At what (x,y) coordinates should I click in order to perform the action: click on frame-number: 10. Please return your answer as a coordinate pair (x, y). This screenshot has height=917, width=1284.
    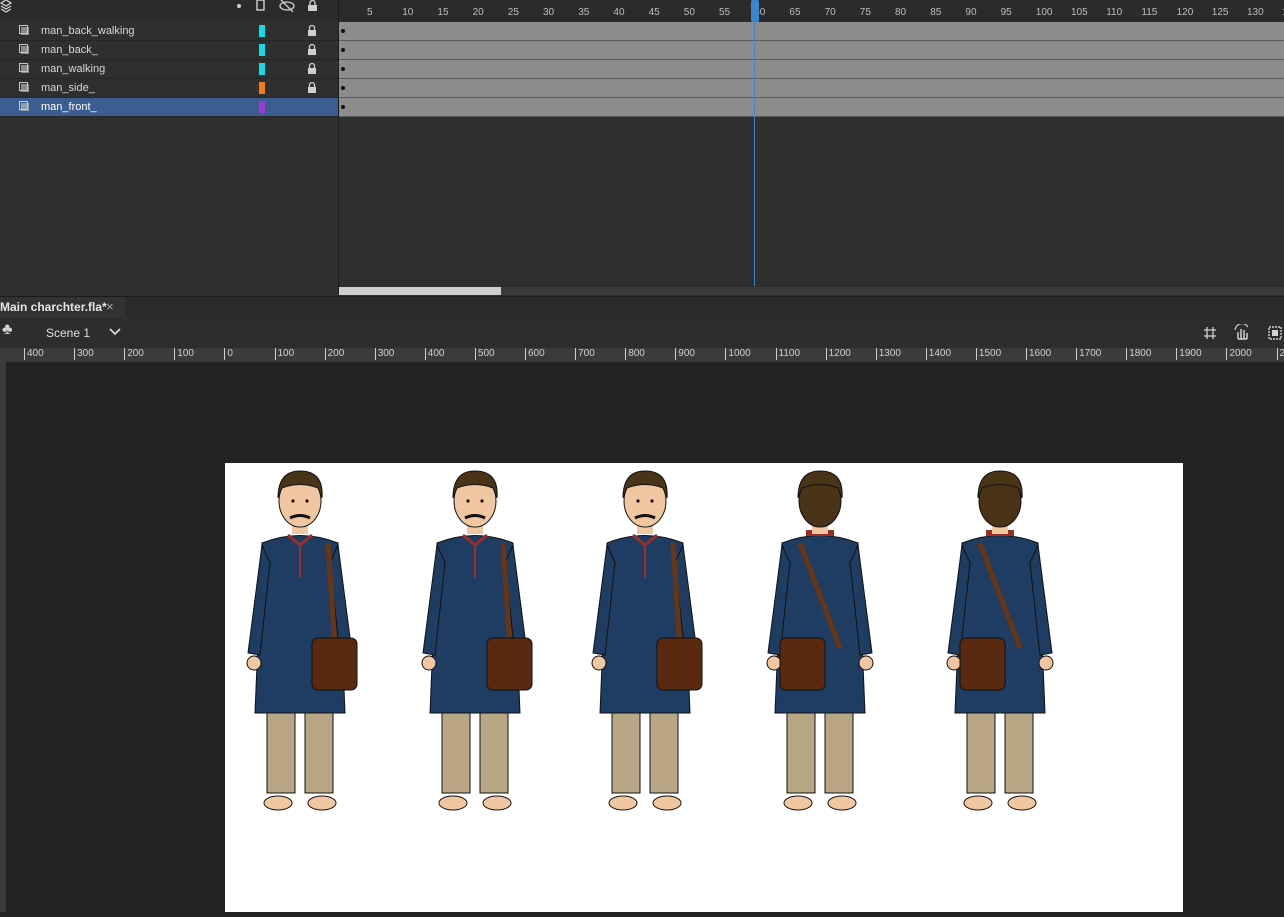
    Looking at the image, I should click on (407, 12).